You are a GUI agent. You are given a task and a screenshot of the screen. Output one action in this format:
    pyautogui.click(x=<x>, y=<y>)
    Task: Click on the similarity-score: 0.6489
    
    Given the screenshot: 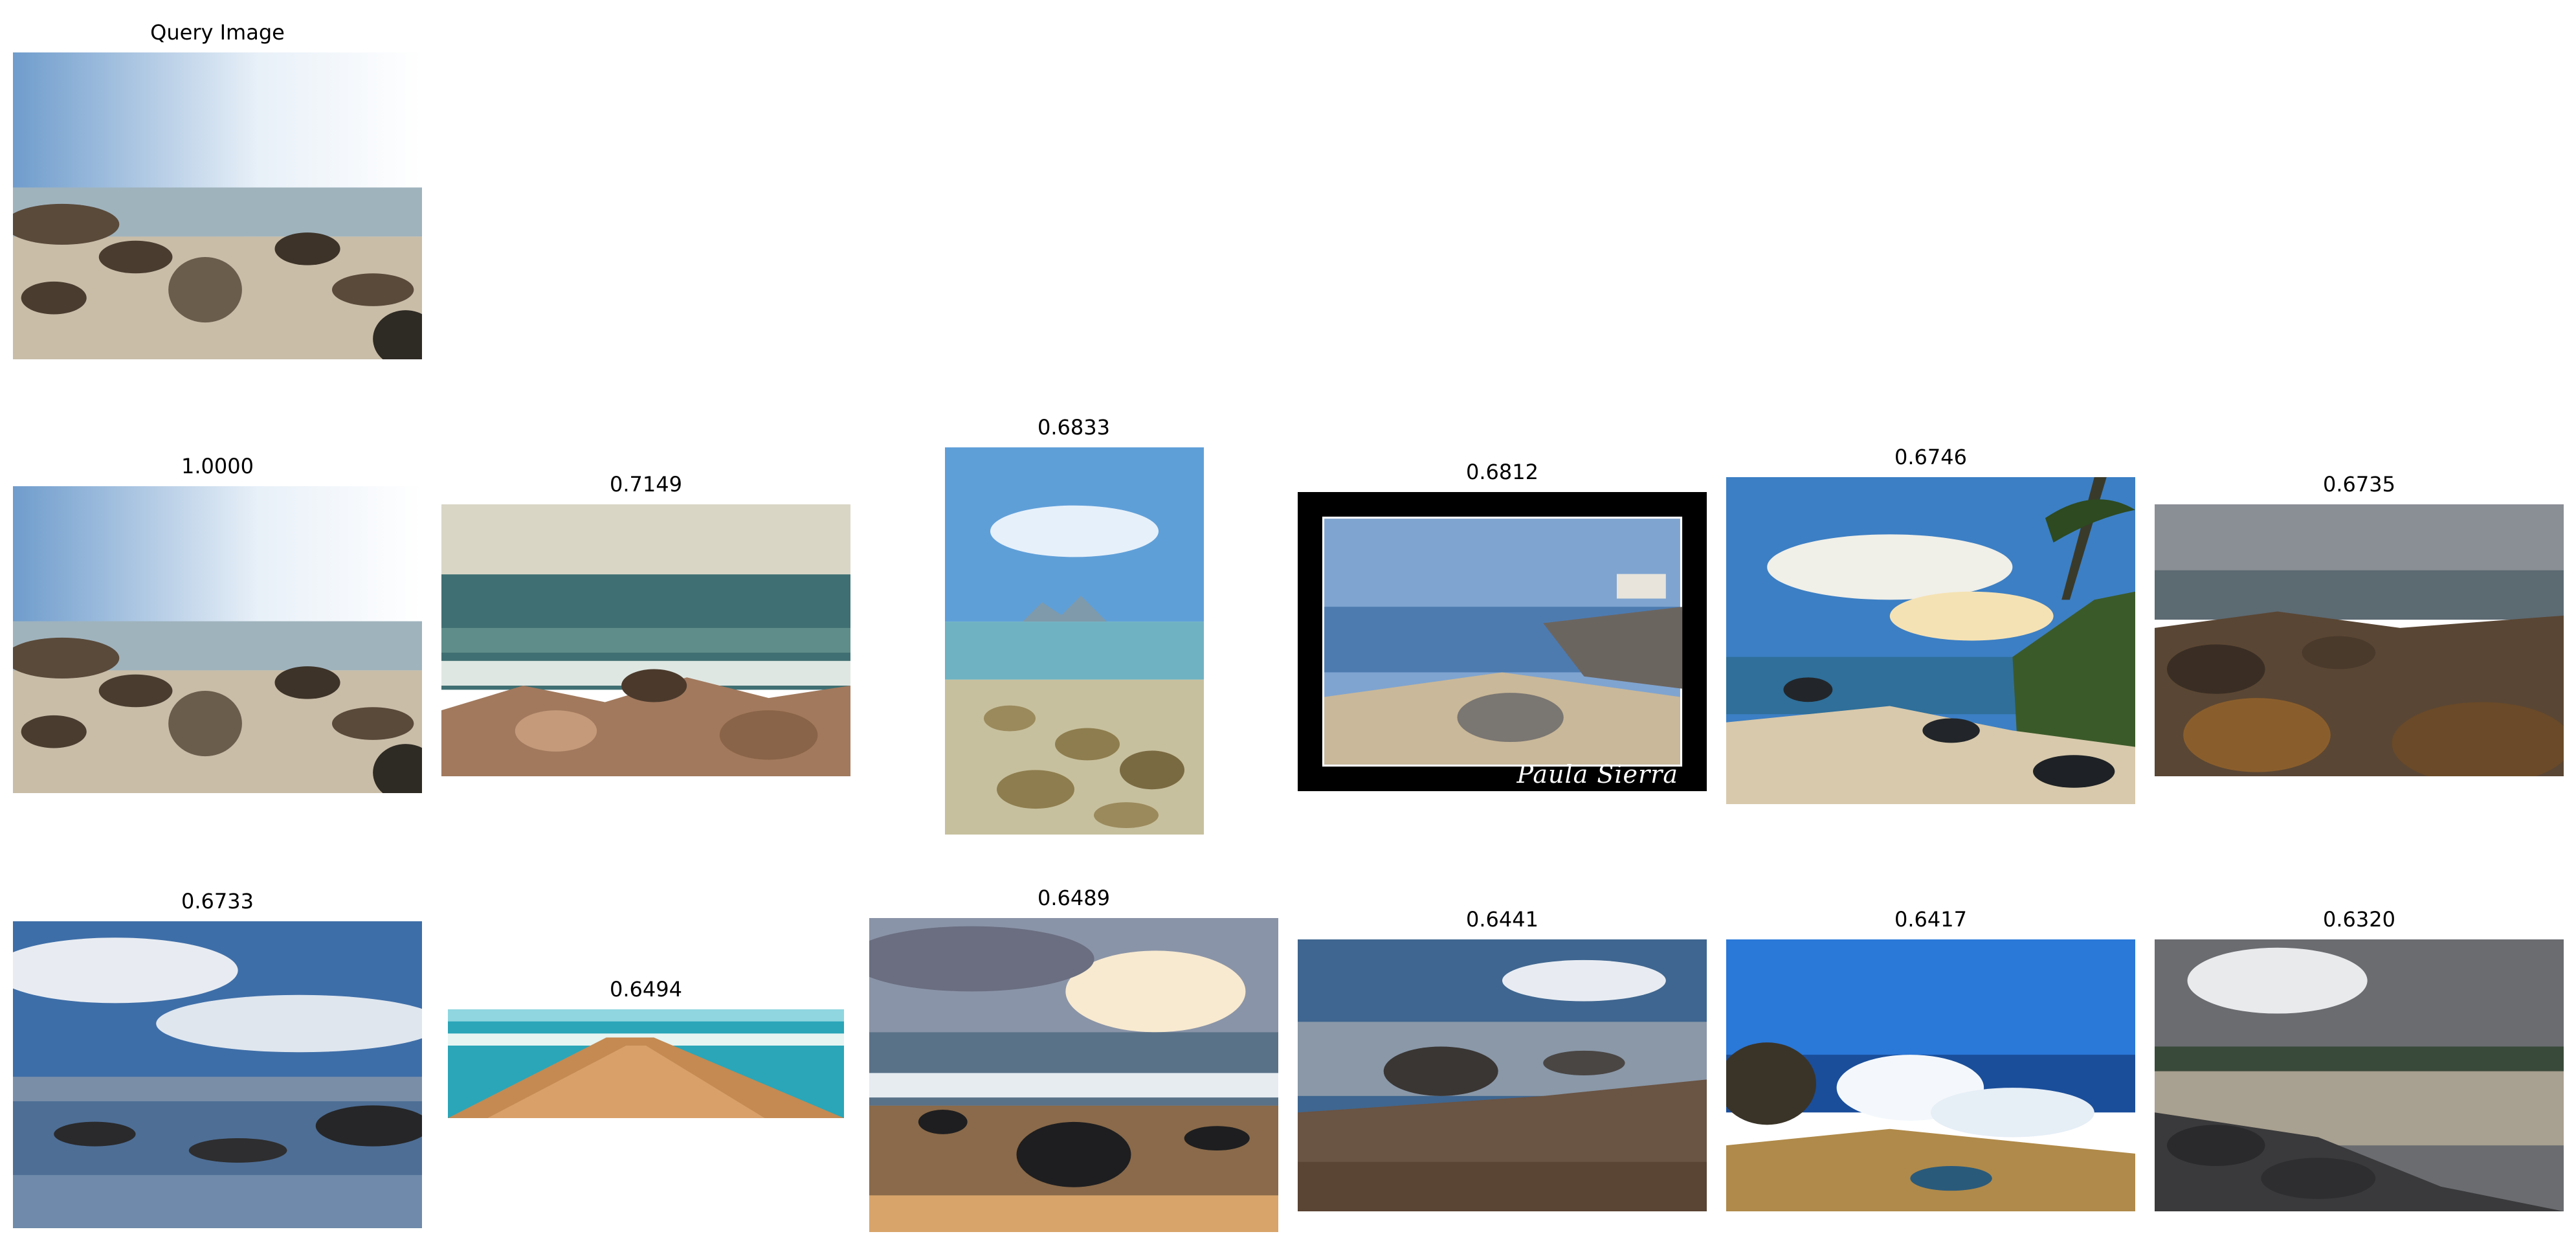 What is the action you would take?
    pyautogui.click(x=1074, y=898)
    